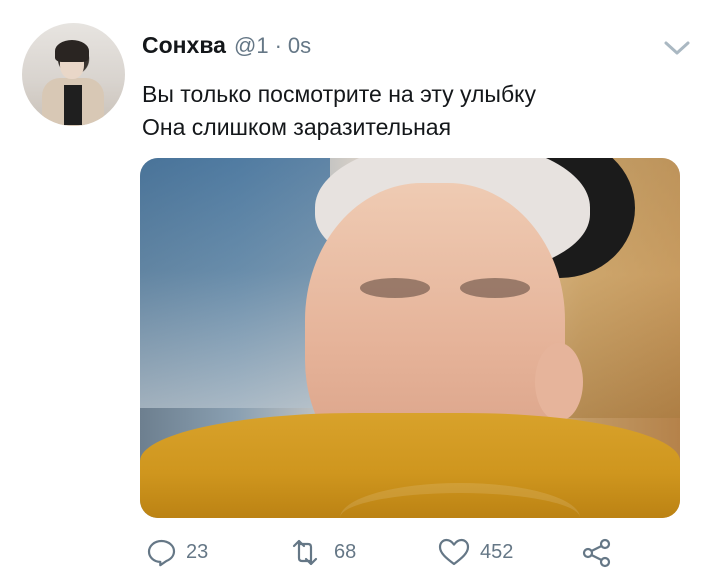  I want to click on tweet-text-line: Вы только посмотрите на эту улыбку, so click(339, 94).